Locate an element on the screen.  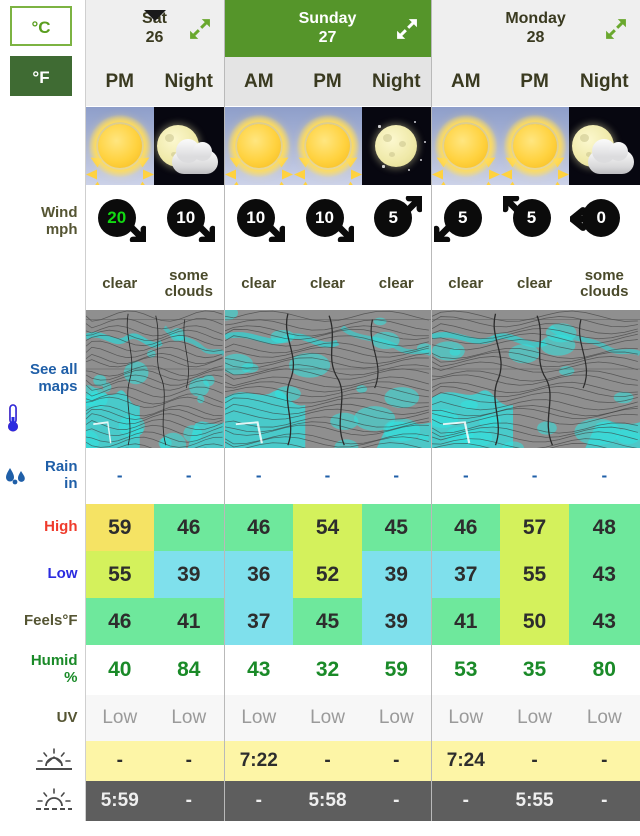
rain-label: Rain in is located at coordinates (43, 476).